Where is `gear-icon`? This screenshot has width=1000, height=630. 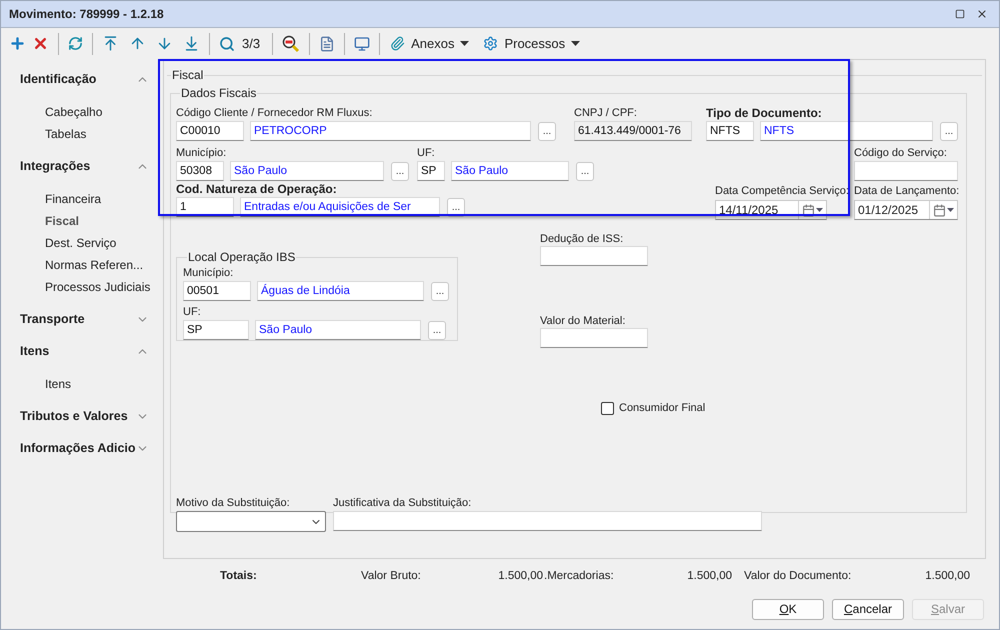 gear-icon is located at coordinates (490, 43).